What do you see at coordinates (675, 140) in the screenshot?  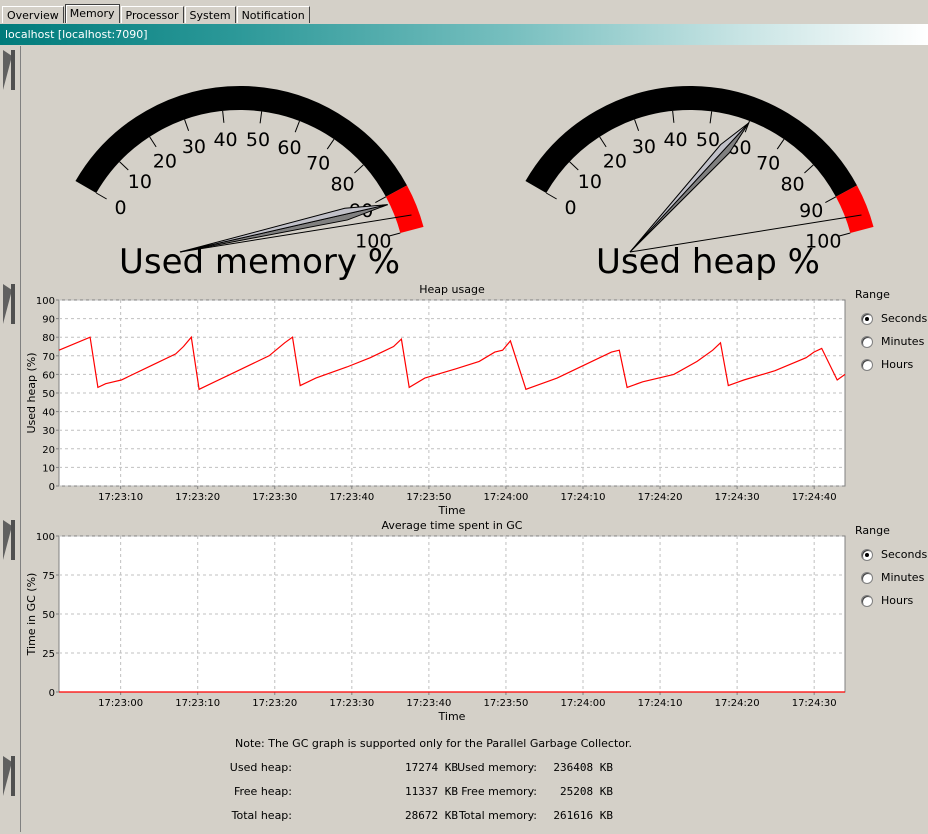 I see `heap-gauge-tick-label: 40` at bounding box center [675, 140].